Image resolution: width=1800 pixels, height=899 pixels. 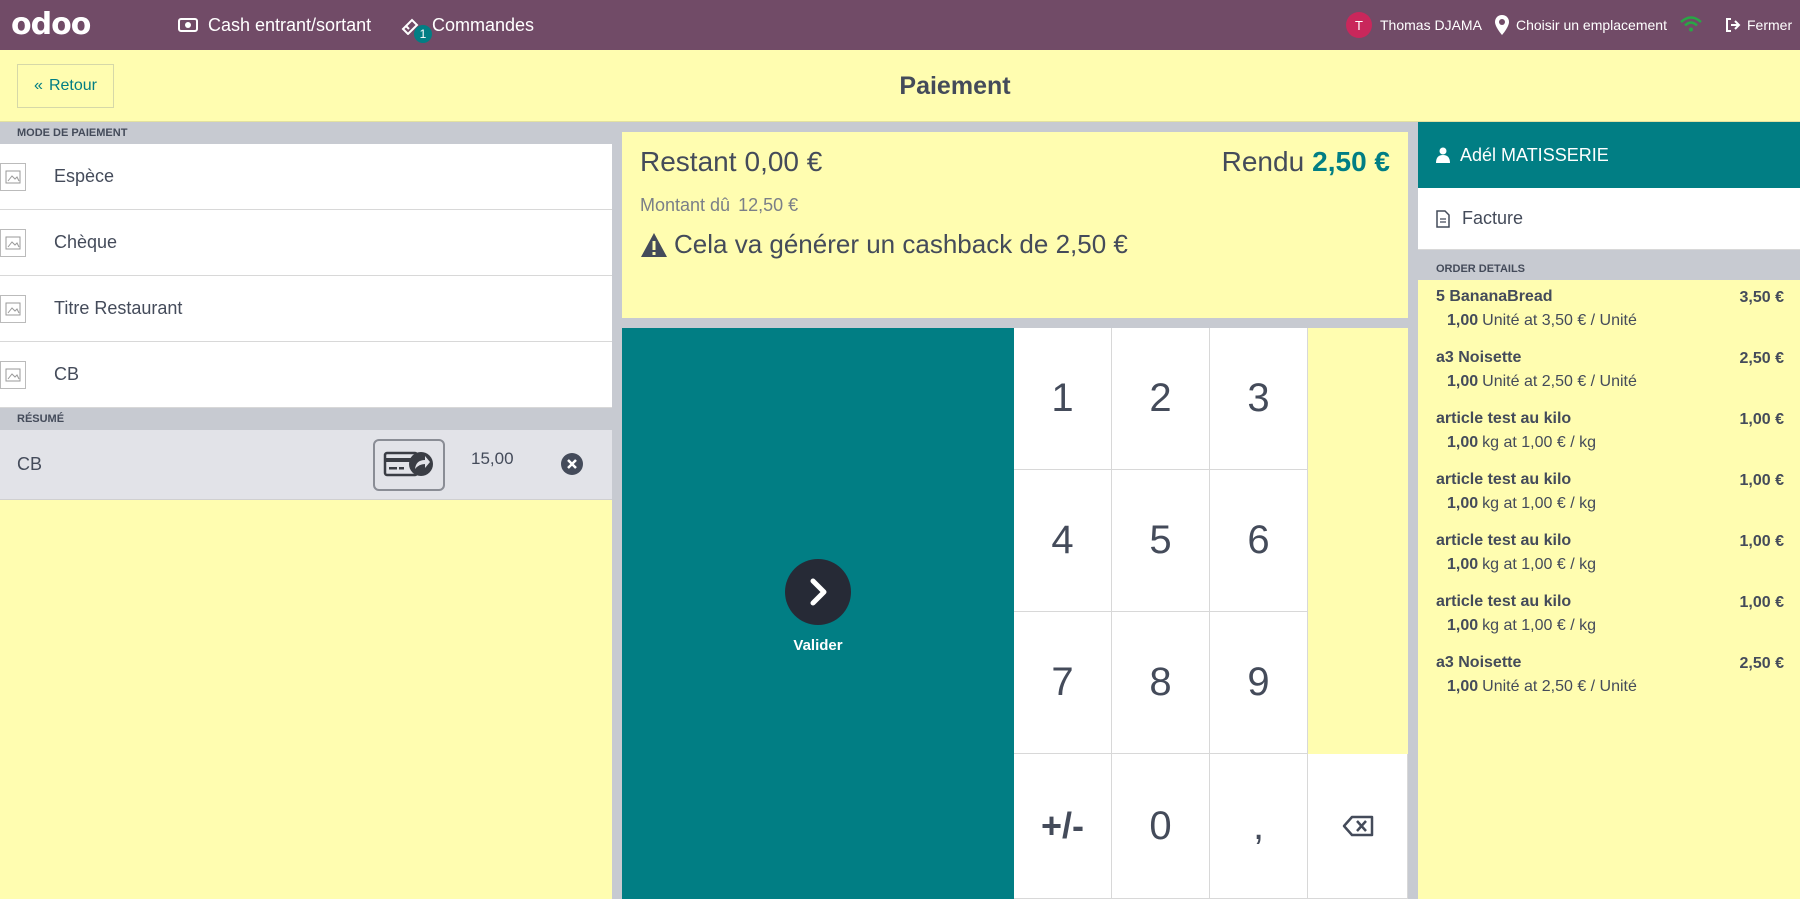 What do you see at coordinates (1609, 219) in the screenshot?
I see `invoice-toggle: Facture` at bounding box center [1609, 219].